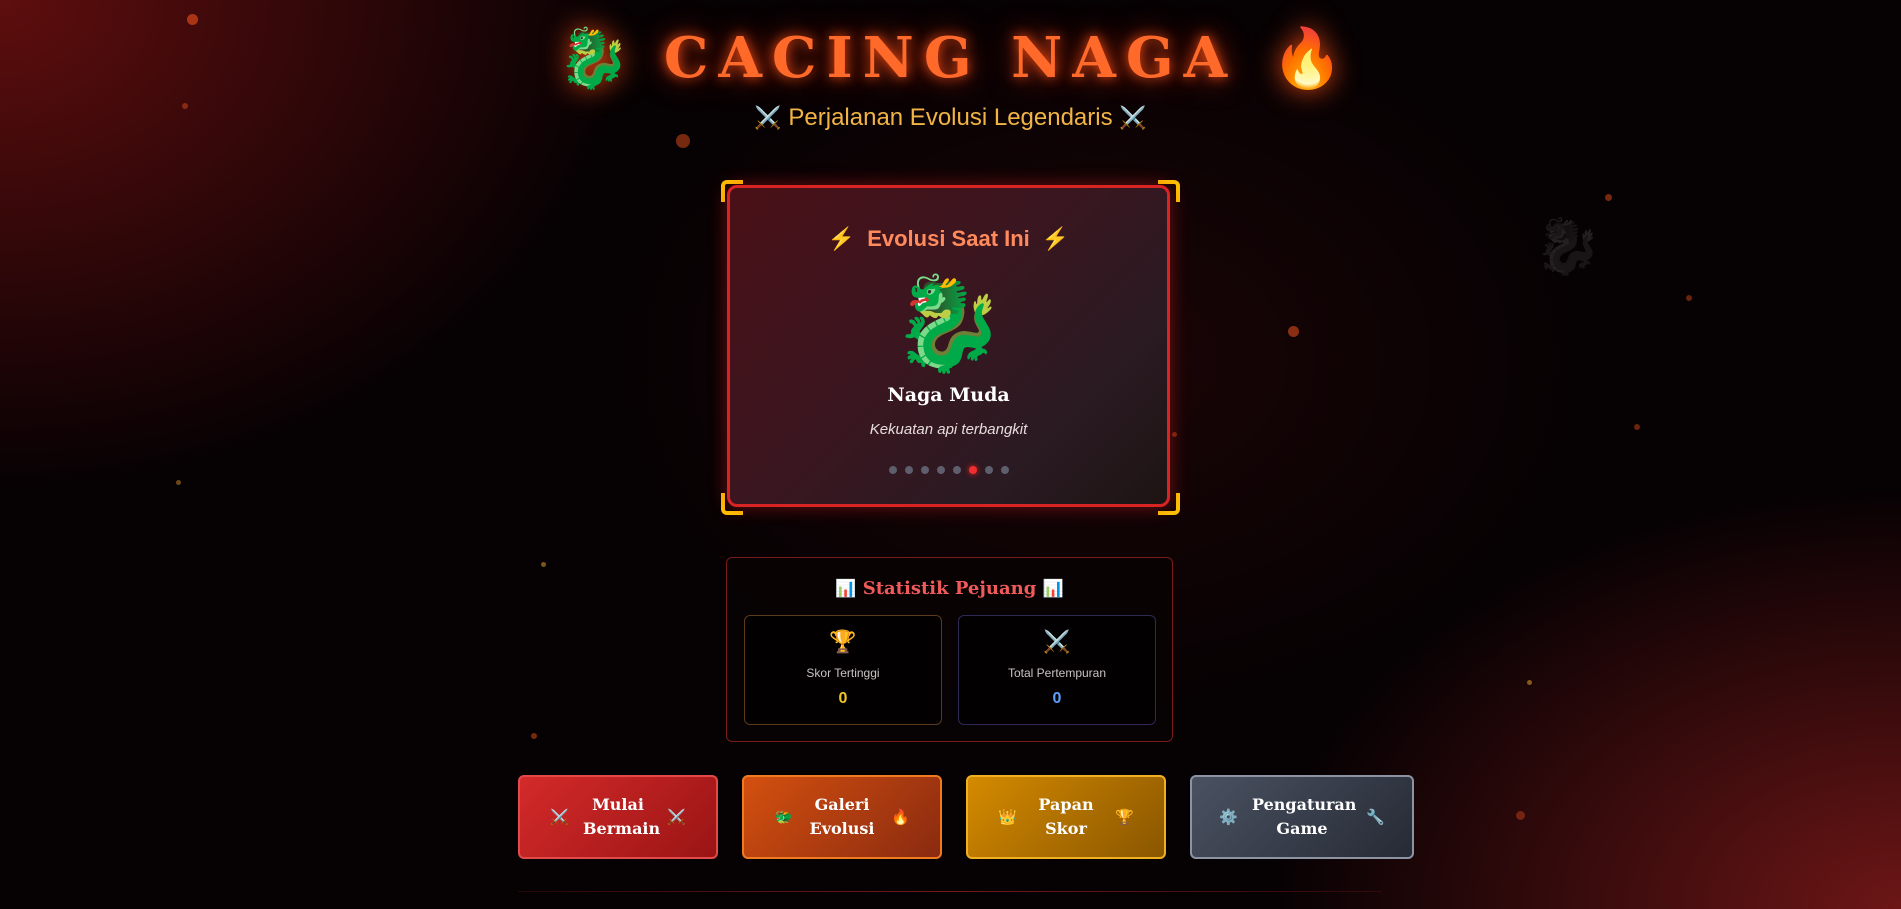 The height and width of the screenshot is (909, 1901). I want to click on evolution-heading-text: Evolusi Saat Ini, so click(948, 238).